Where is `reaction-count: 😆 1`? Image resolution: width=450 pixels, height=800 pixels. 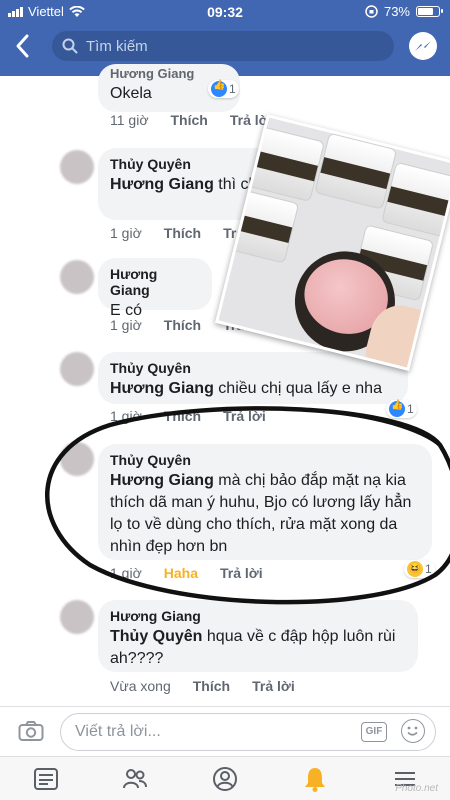 reaction-count: 😆 1 is located at coordinates (419, 569).